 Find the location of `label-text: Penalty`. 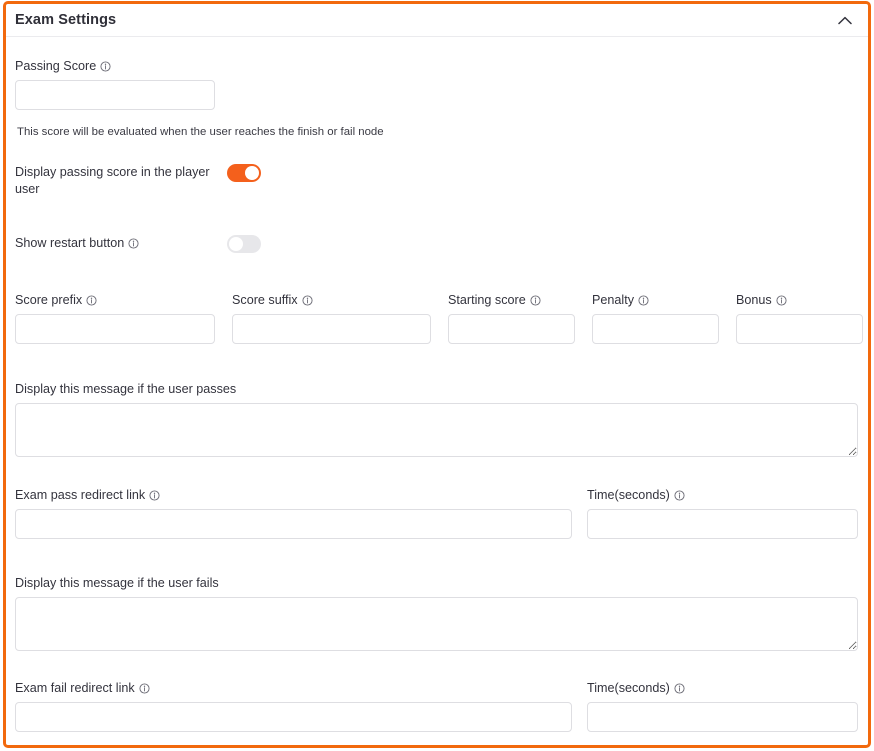

label-text: Penalty is located at coordinates (613, 300).